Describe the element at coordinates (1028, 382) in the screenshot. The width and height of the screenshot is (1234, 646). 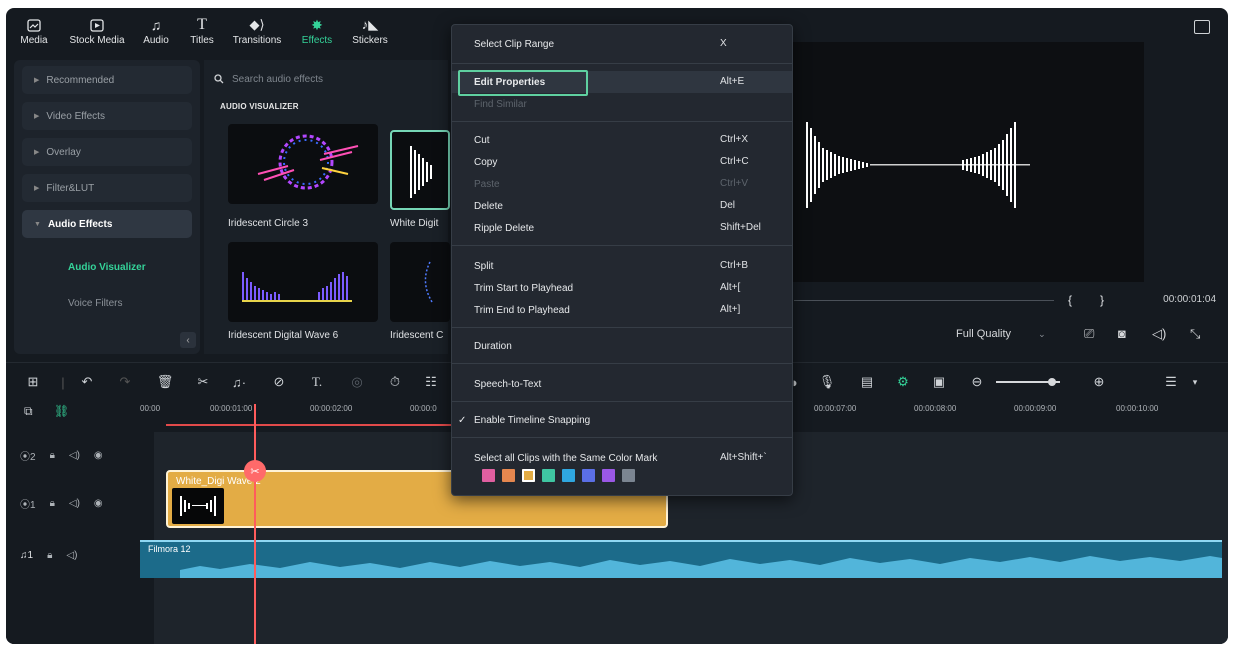
I see `zoom-slider` at that location.